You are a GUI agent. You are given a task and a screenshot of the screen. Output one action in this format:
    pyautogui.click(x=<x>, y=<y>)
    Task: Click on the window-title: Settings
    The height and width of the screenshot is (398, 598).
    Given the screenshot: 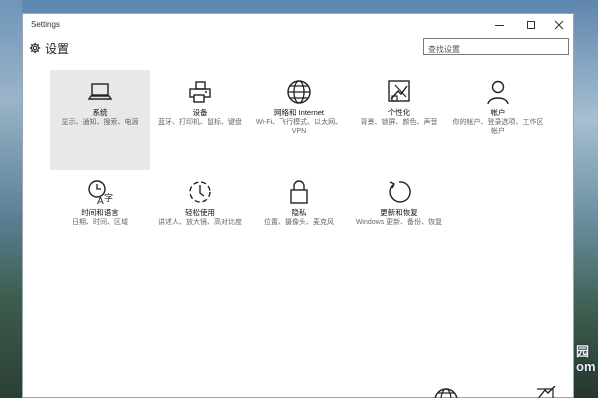 What is the action you would take?
    pyautogui.click(x=45, y=24)
    